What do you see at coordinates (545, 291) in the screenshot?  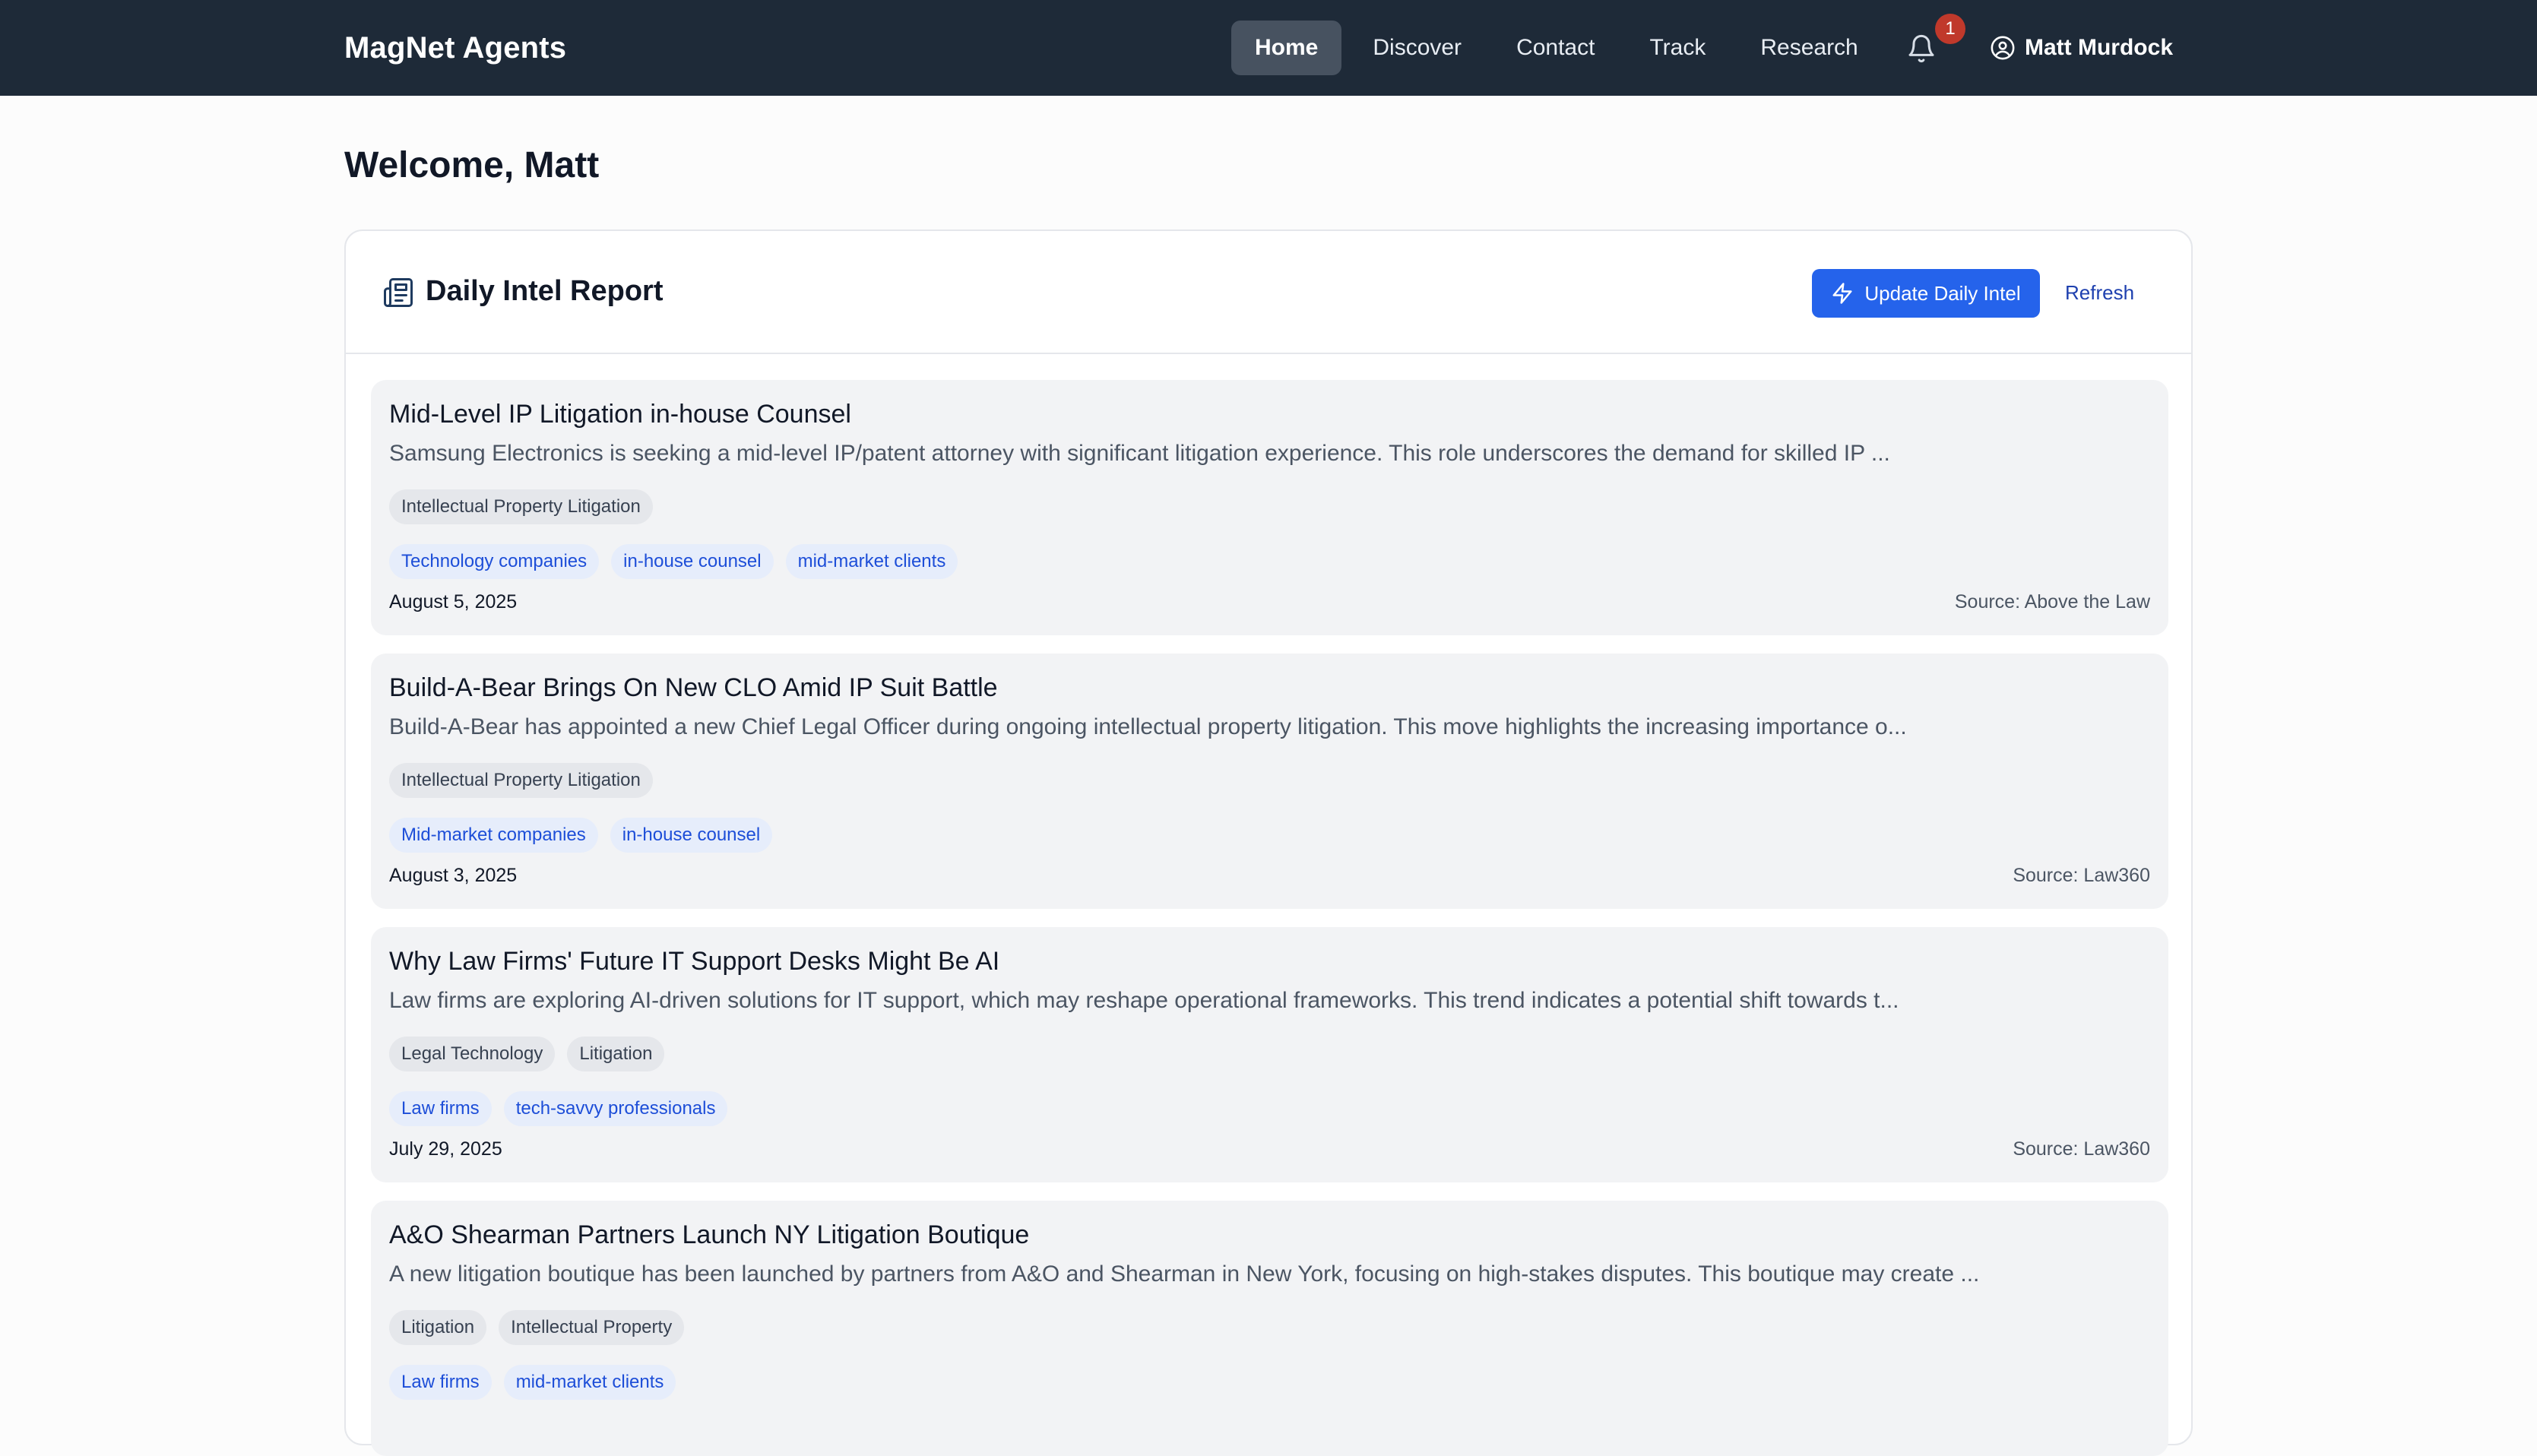 I see `card-title: Daily Intel Report` at bounding box center [545, 291].